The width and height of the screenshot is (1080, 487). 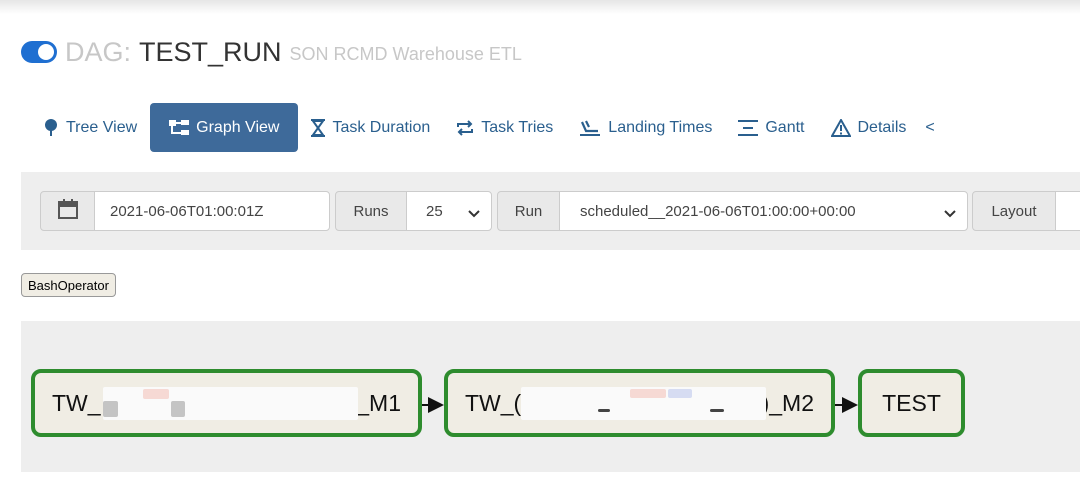 I want to click on tab-label: Task Duration, so click(x=381, y=127).